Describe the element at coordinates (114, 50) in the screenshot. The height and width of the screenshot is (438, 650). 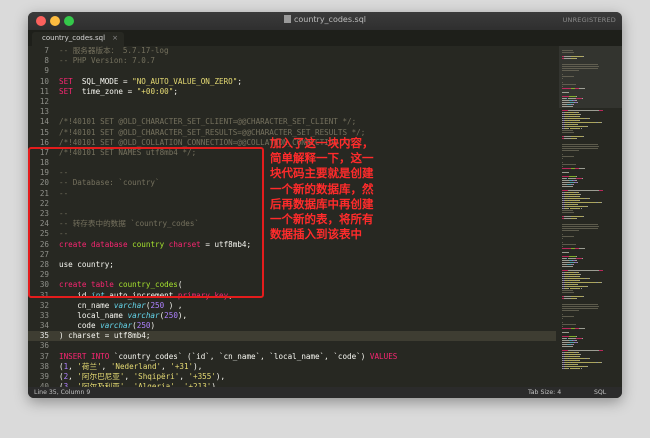
I see `code-token: -- 服务器版本： 5.7.17-log` at that location.